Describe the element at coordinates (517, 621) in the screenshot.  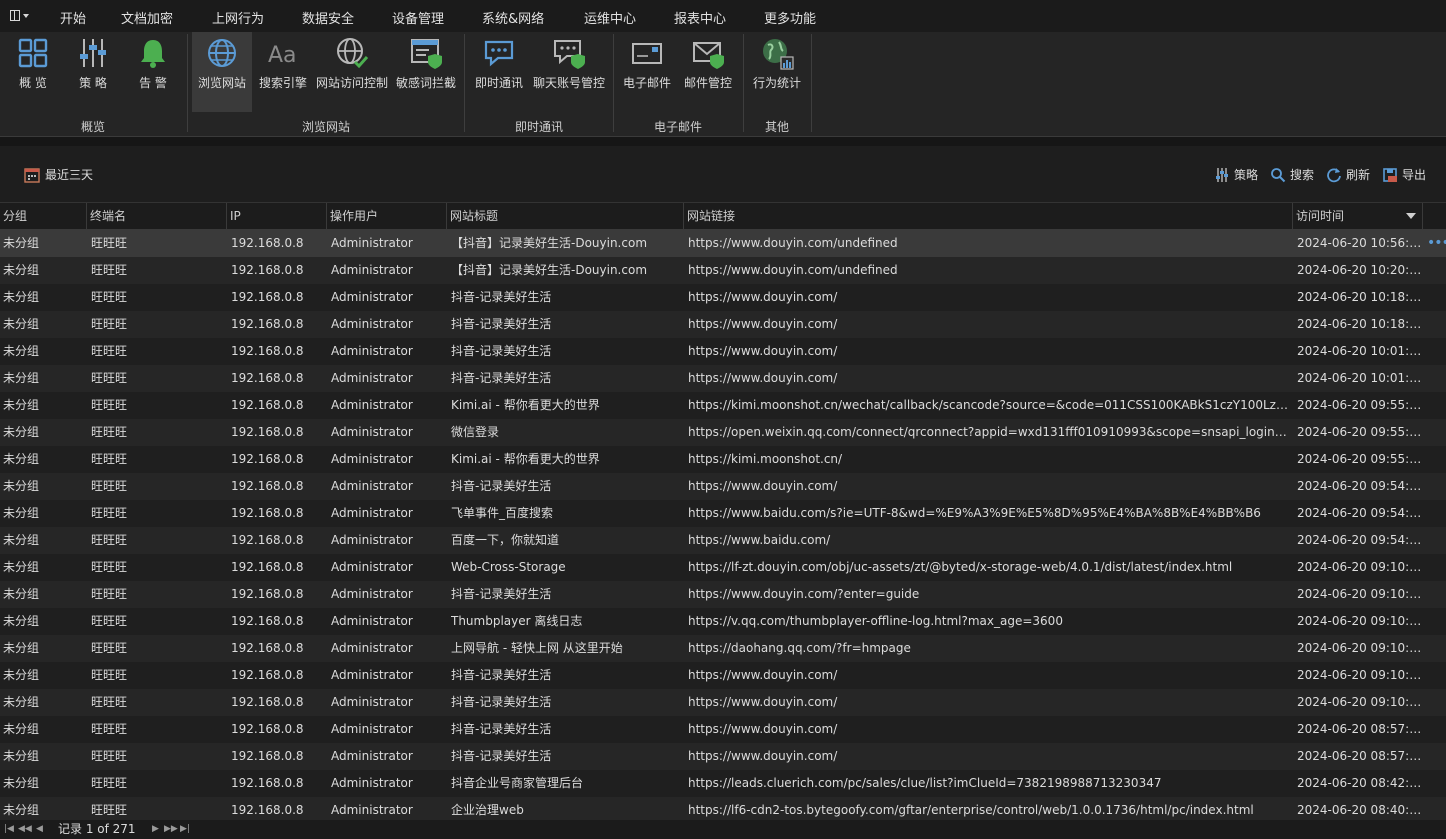
I see `cell-site-title: Thumbplayer 离线日志` at that location.